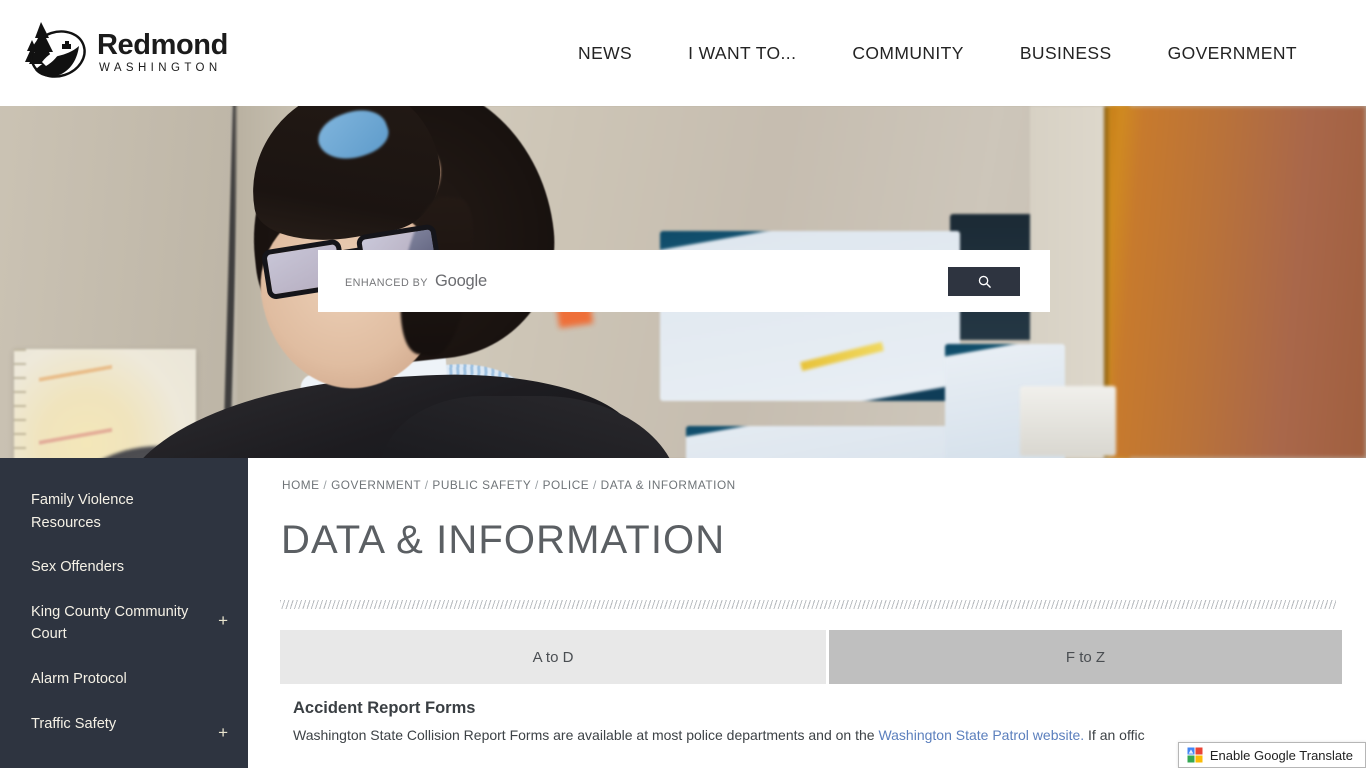 This screenshot has width=1366, height=768. Describe the element at coordinates (553, 657) in the screenshot. I see `tab-a-to-d: A to D` at that location.